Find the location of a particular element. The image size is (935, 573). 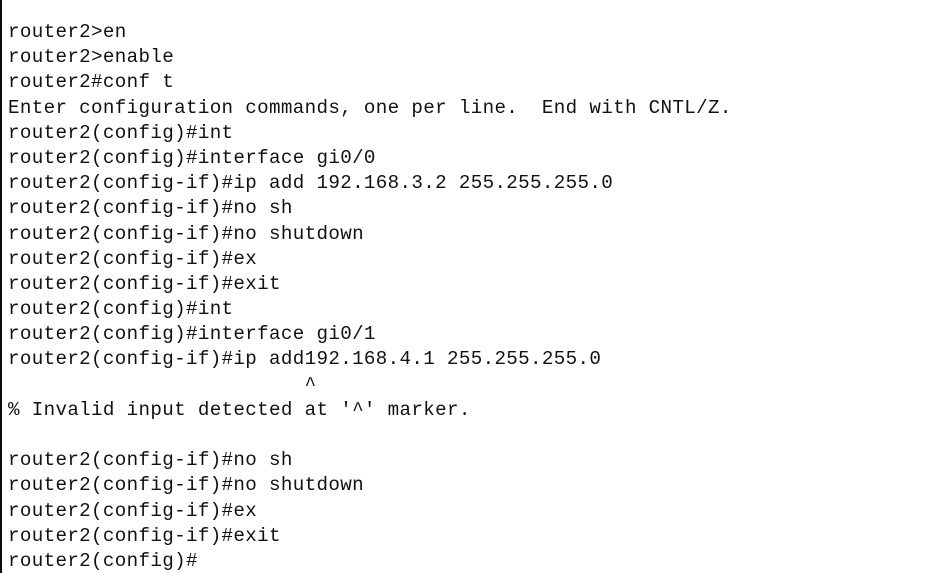

terminal-line: ^ is located at coordinates (162, 384).